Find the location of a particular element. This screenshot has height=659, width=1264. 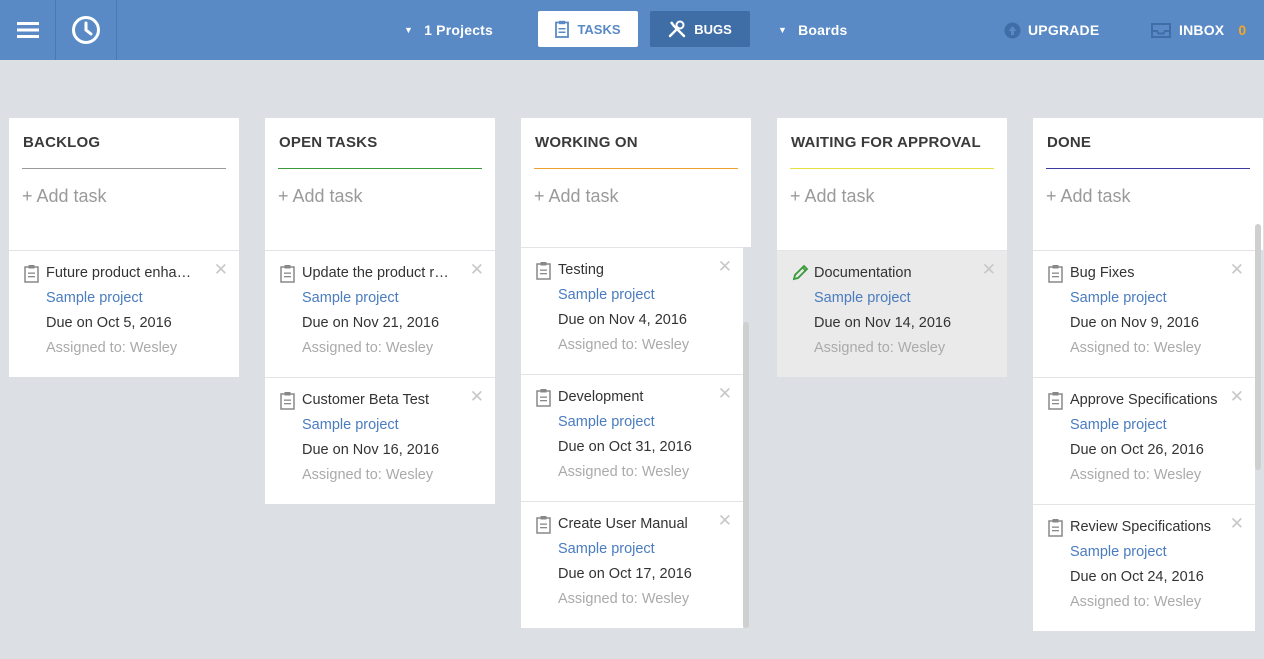

task-title: Update the product roadmap is located at coordinates (377, 273).